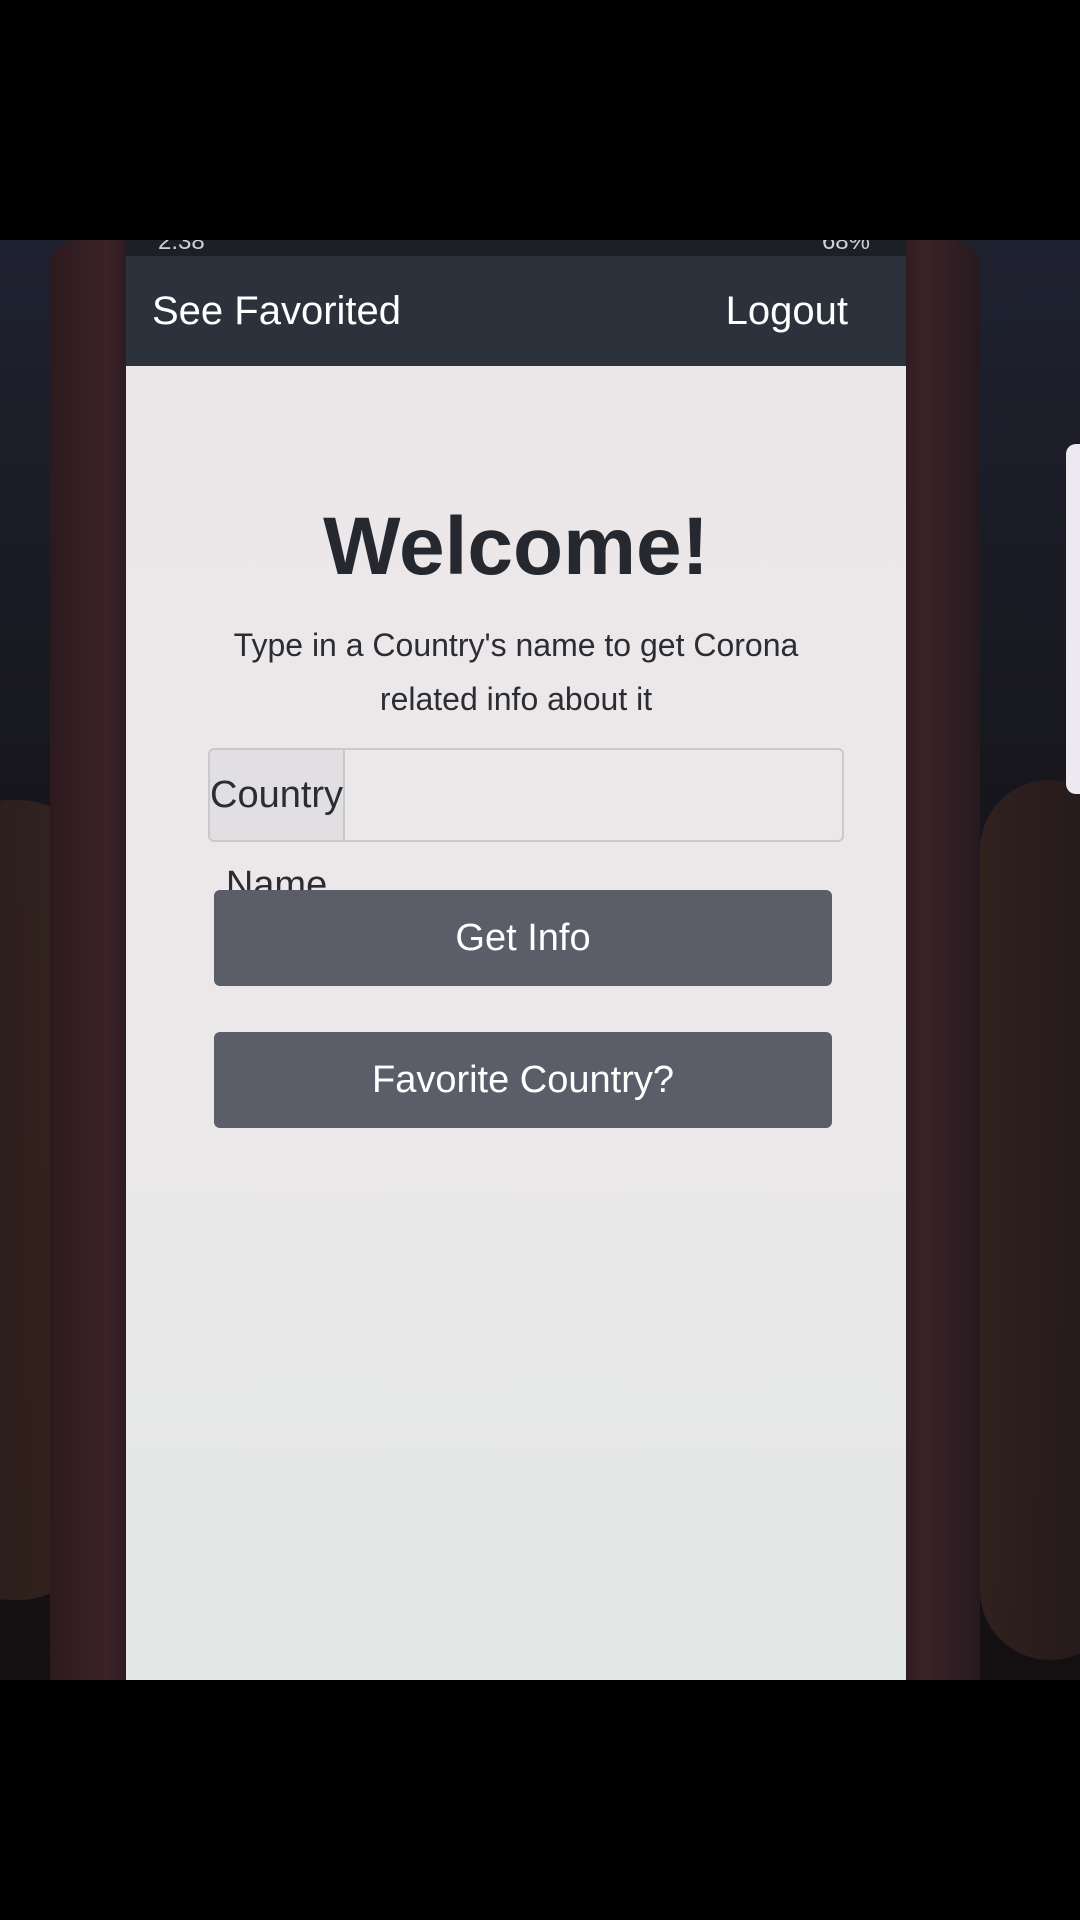 Image resolution: width=1080 pixels, height=1920 pixels. I want to click on logout-link: Logout, so click(787, 311).